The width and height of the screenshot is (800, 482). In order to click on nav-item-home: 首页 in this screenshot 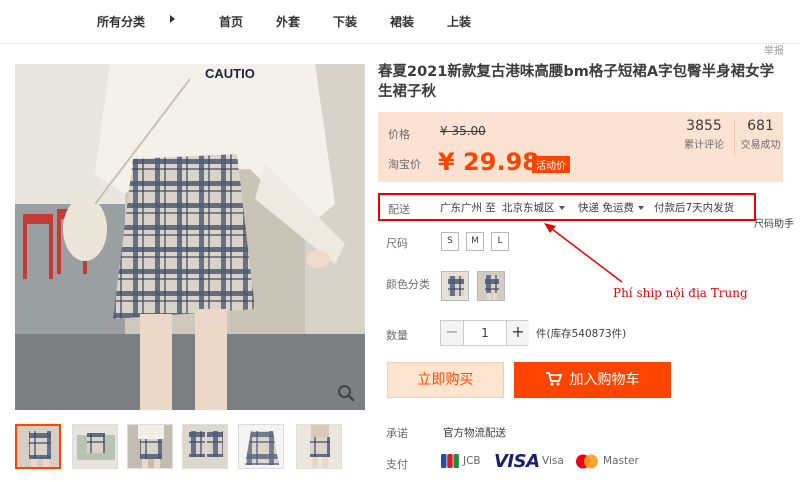, I will do `click(231, 21)`.